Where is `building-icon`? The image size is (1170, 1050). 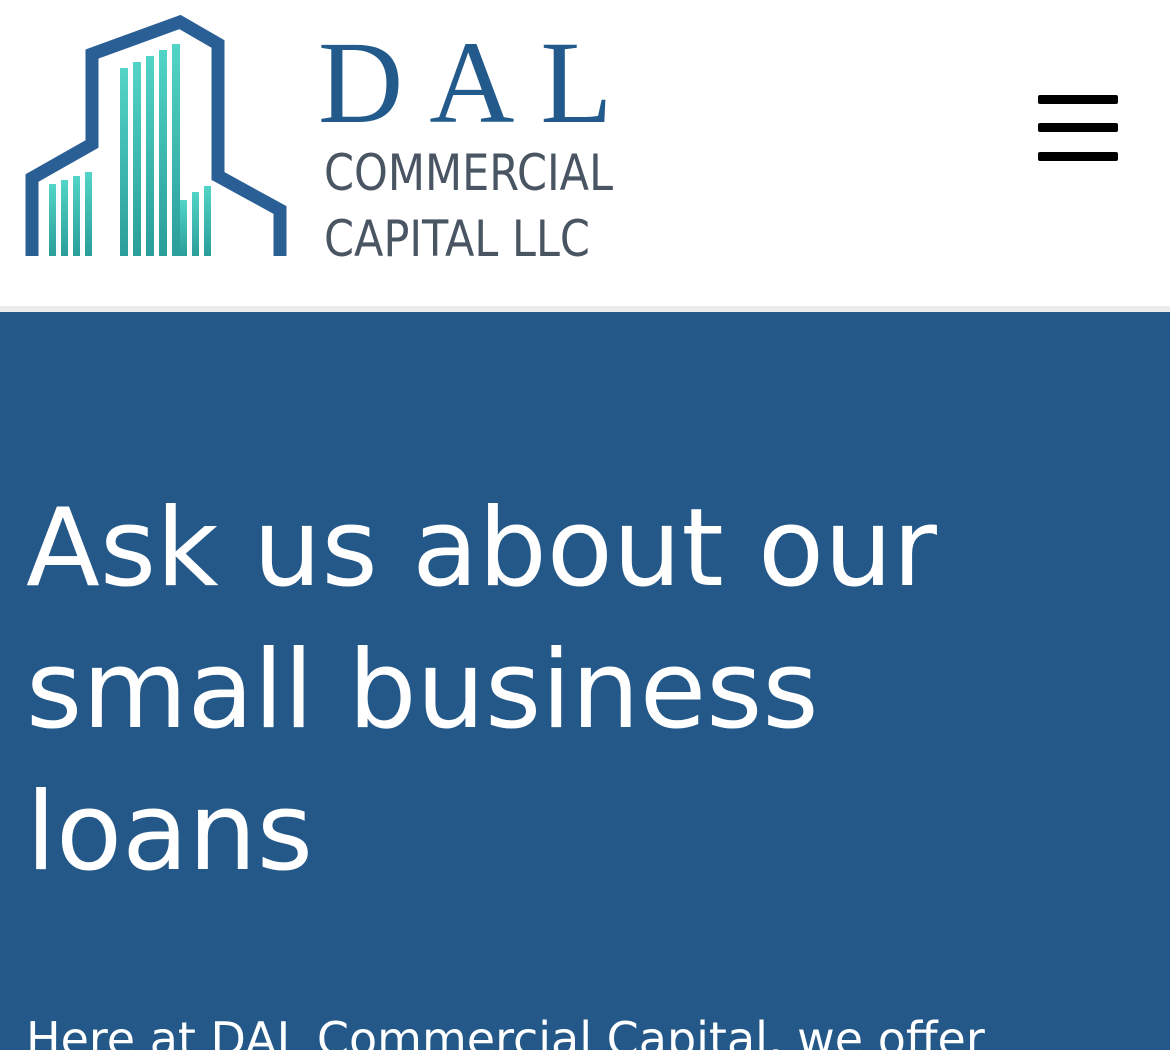 building-icon is located at coordinates (156, 135).